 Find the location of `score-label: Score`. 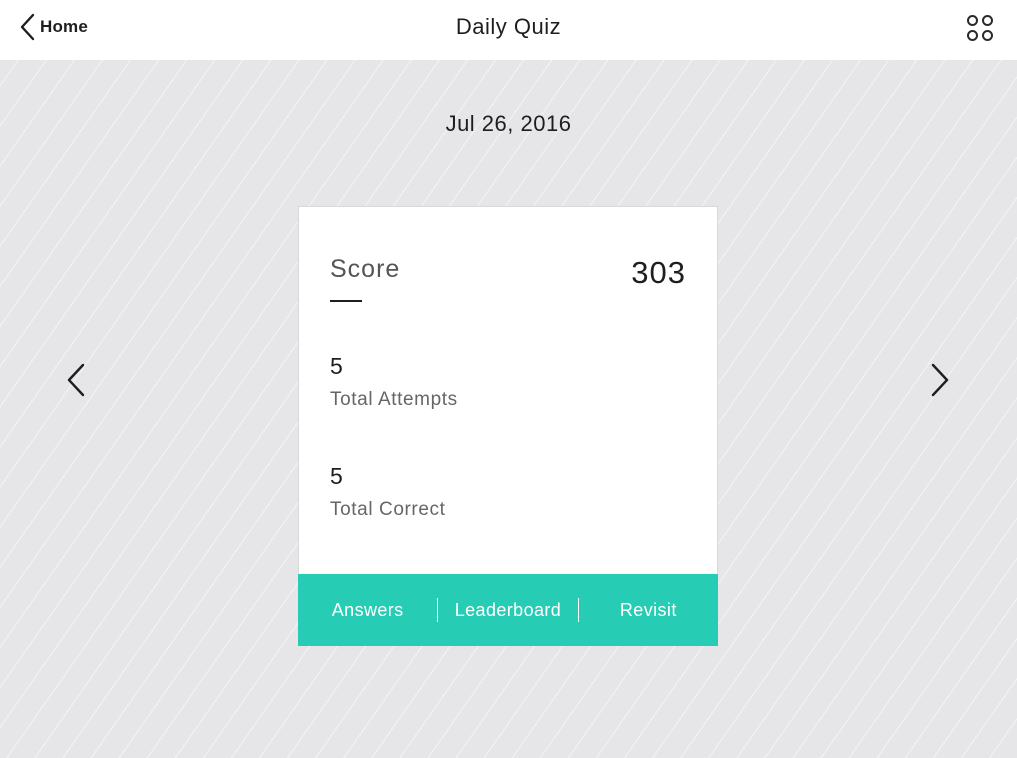

score-label: Score is located at coordinates (365, 269).